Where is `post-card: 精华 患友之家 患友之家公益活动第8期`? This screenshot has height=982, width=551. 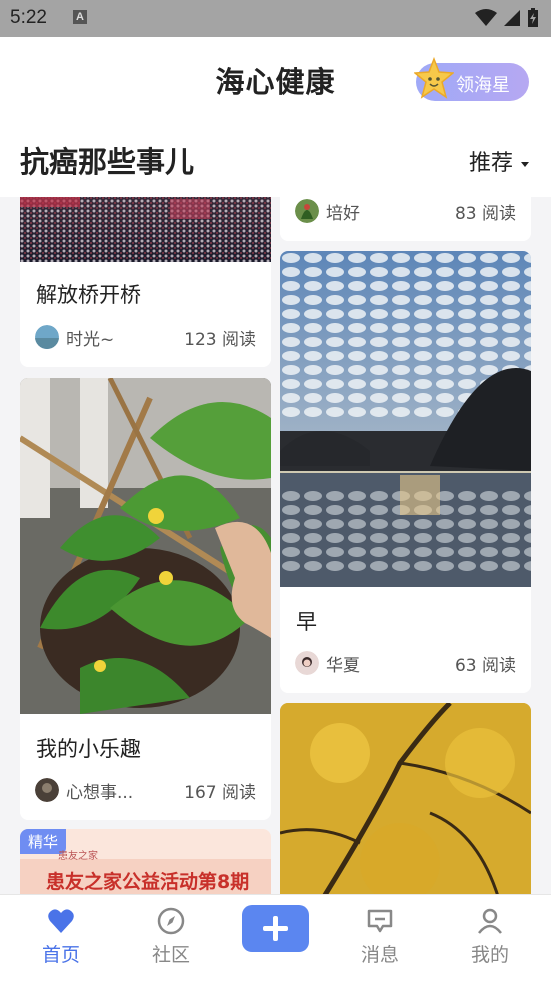
post-card: 精华 患友之家 患友之家公益活动第8期 is located at coordinates (145, 861).